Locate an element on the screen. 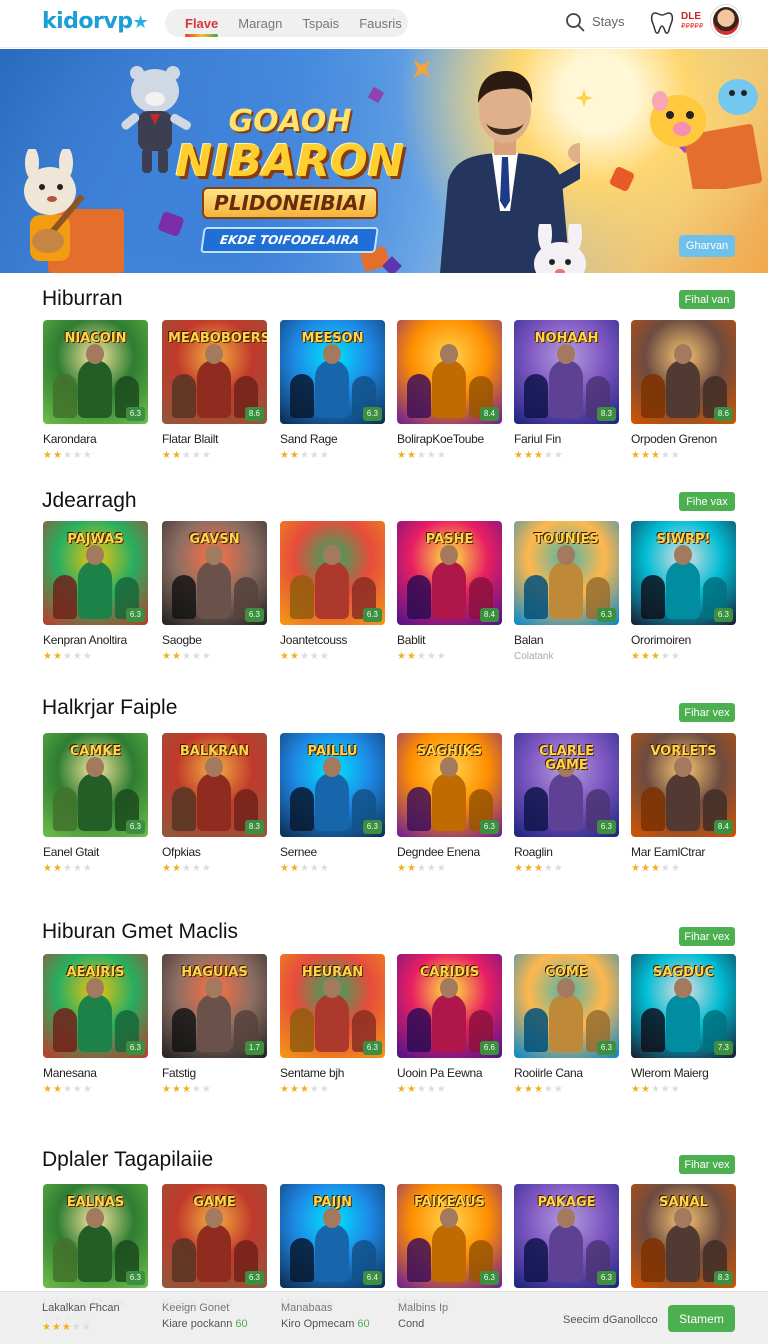 This screenshot has height=1344, width=768. bottom-search-label: Seecim dGanollcco is located at coordinates (610, 1320).